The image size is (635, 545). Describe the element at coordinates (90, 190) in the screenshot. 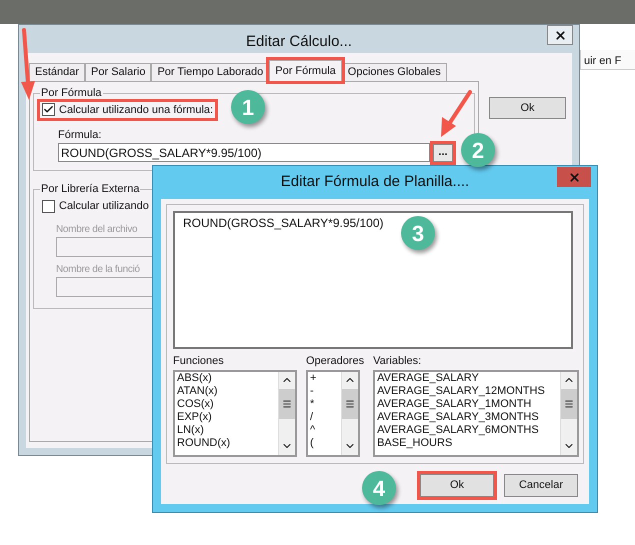

I see `group-title: Por Librería Externa` at that location.